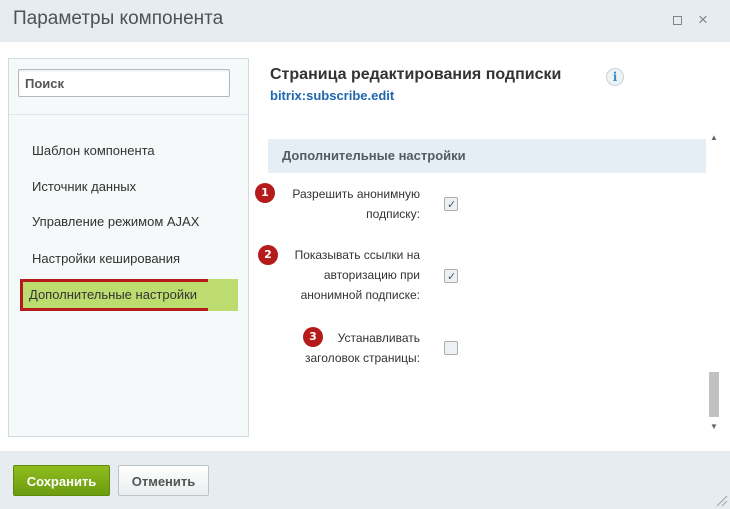 The width and height of the screenshot is (730, 509). I want to click on sidebar-item-data-source: Источник данных, so click(131, 187).